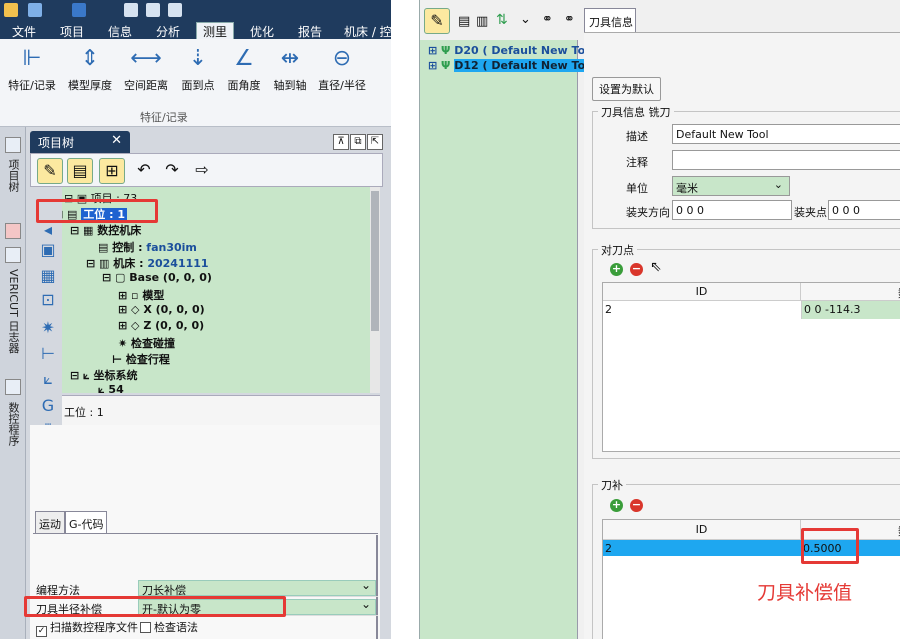 The image size is (900, 639). Describe the element at coordinates (48, 379) in the screenshot. I see `coordinate-icon: ⟀` at that location.